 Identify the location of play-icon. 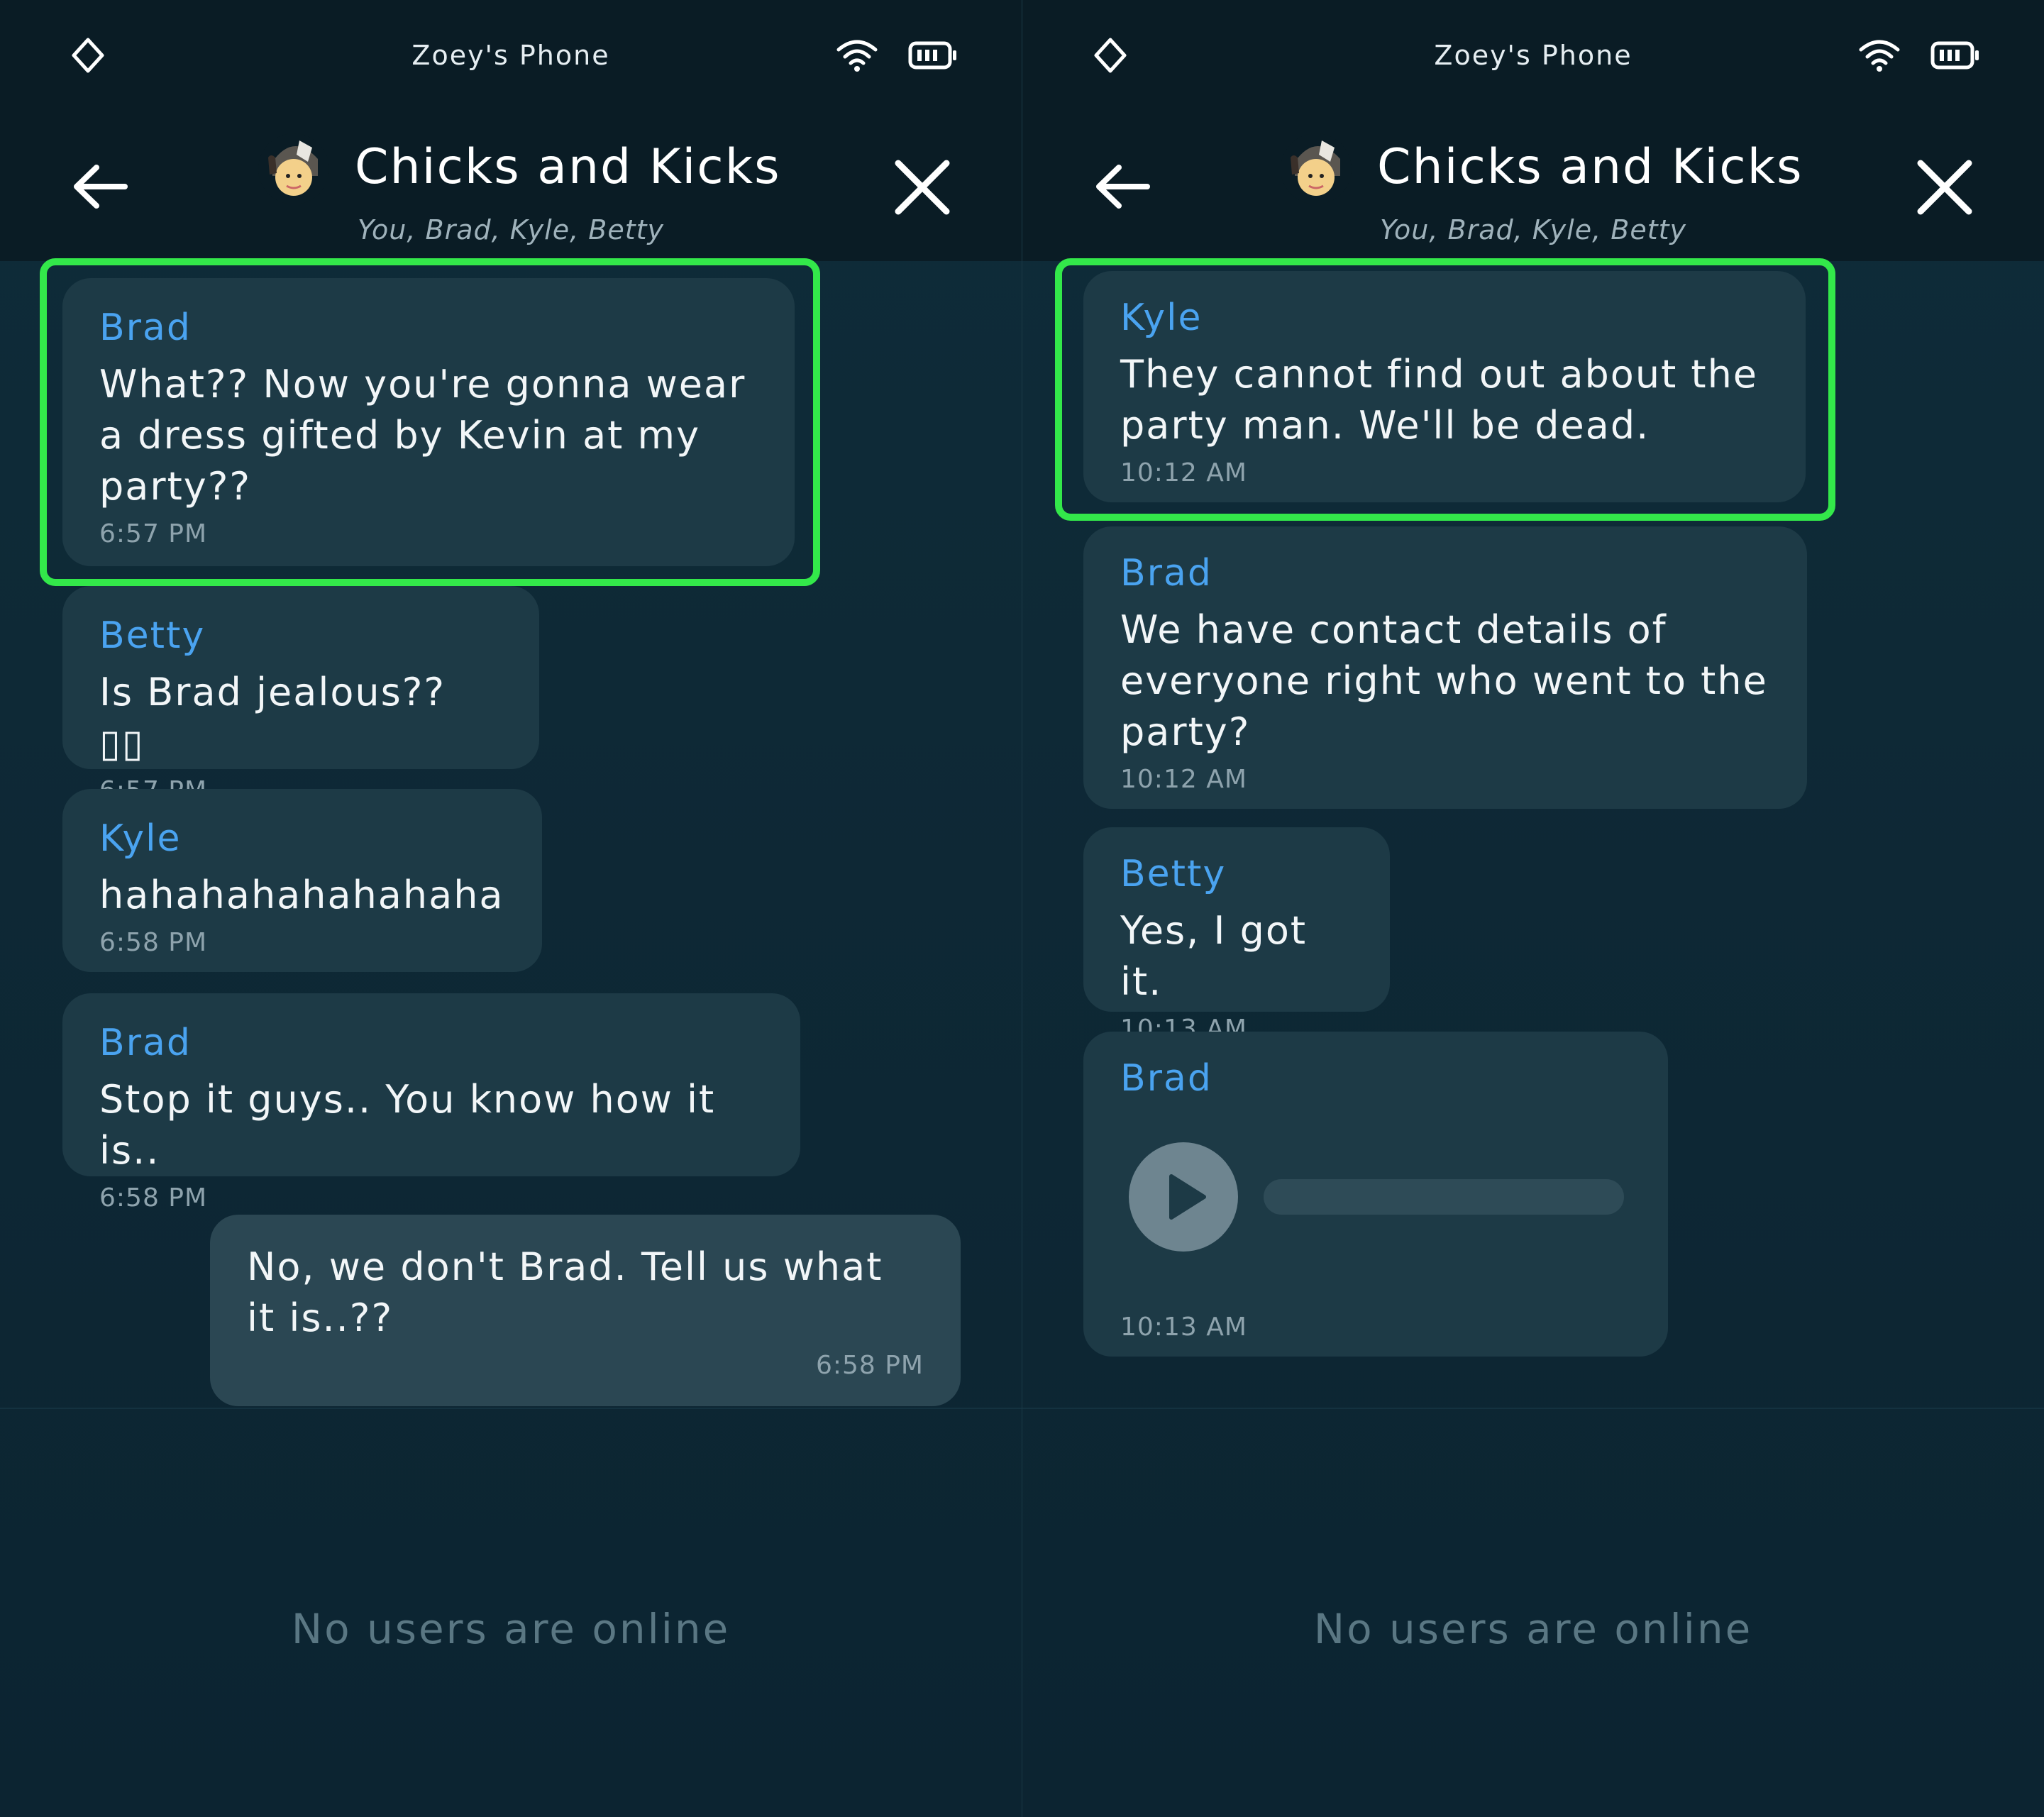
(1187, 1197).